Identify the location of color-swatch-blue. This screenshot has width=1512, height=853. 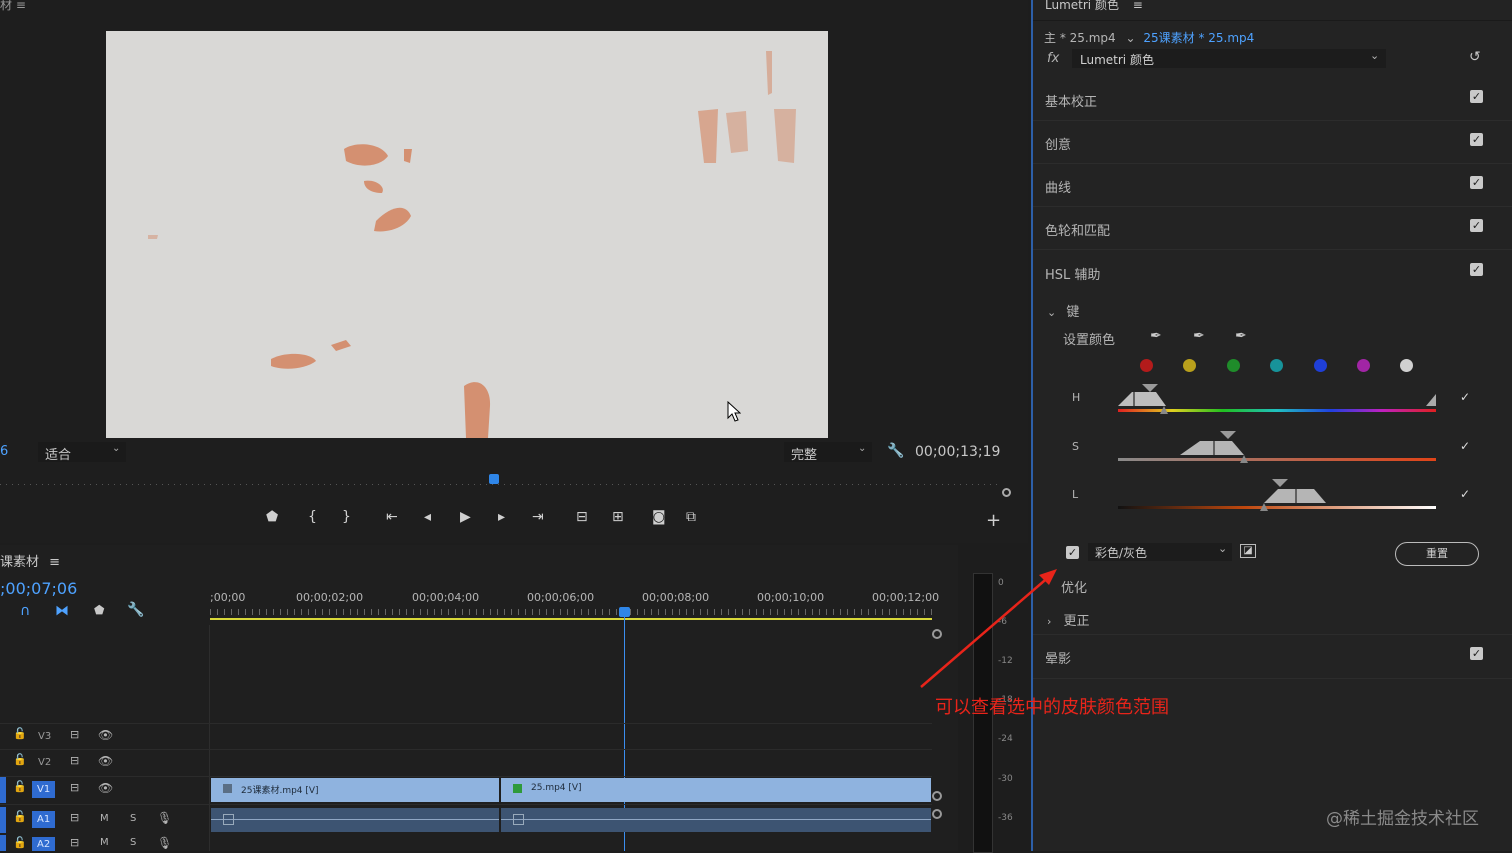
(1320, 365).